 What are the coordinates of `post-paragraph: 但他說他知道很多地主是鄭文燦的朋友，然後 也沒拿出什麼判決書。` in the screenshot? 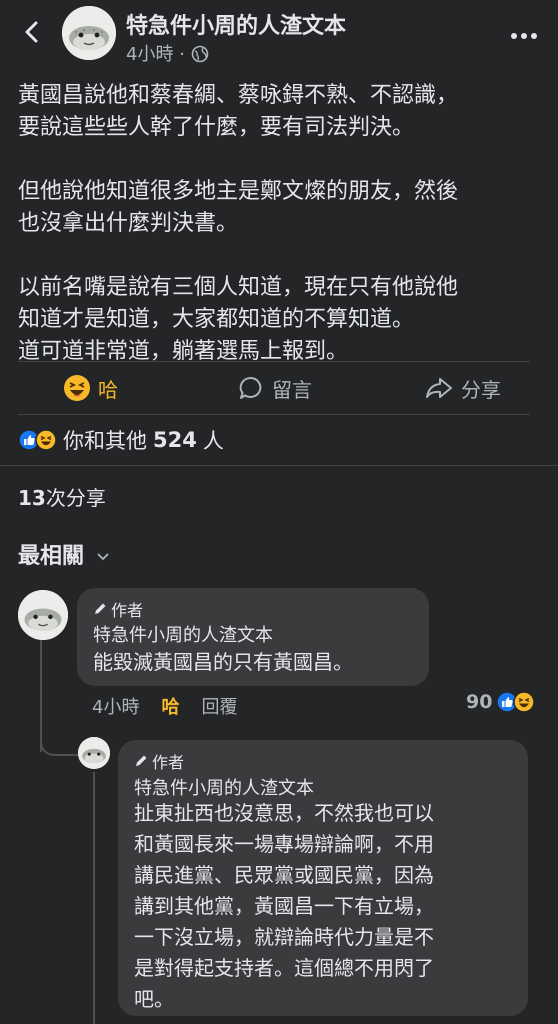 It's located at (238, 207).